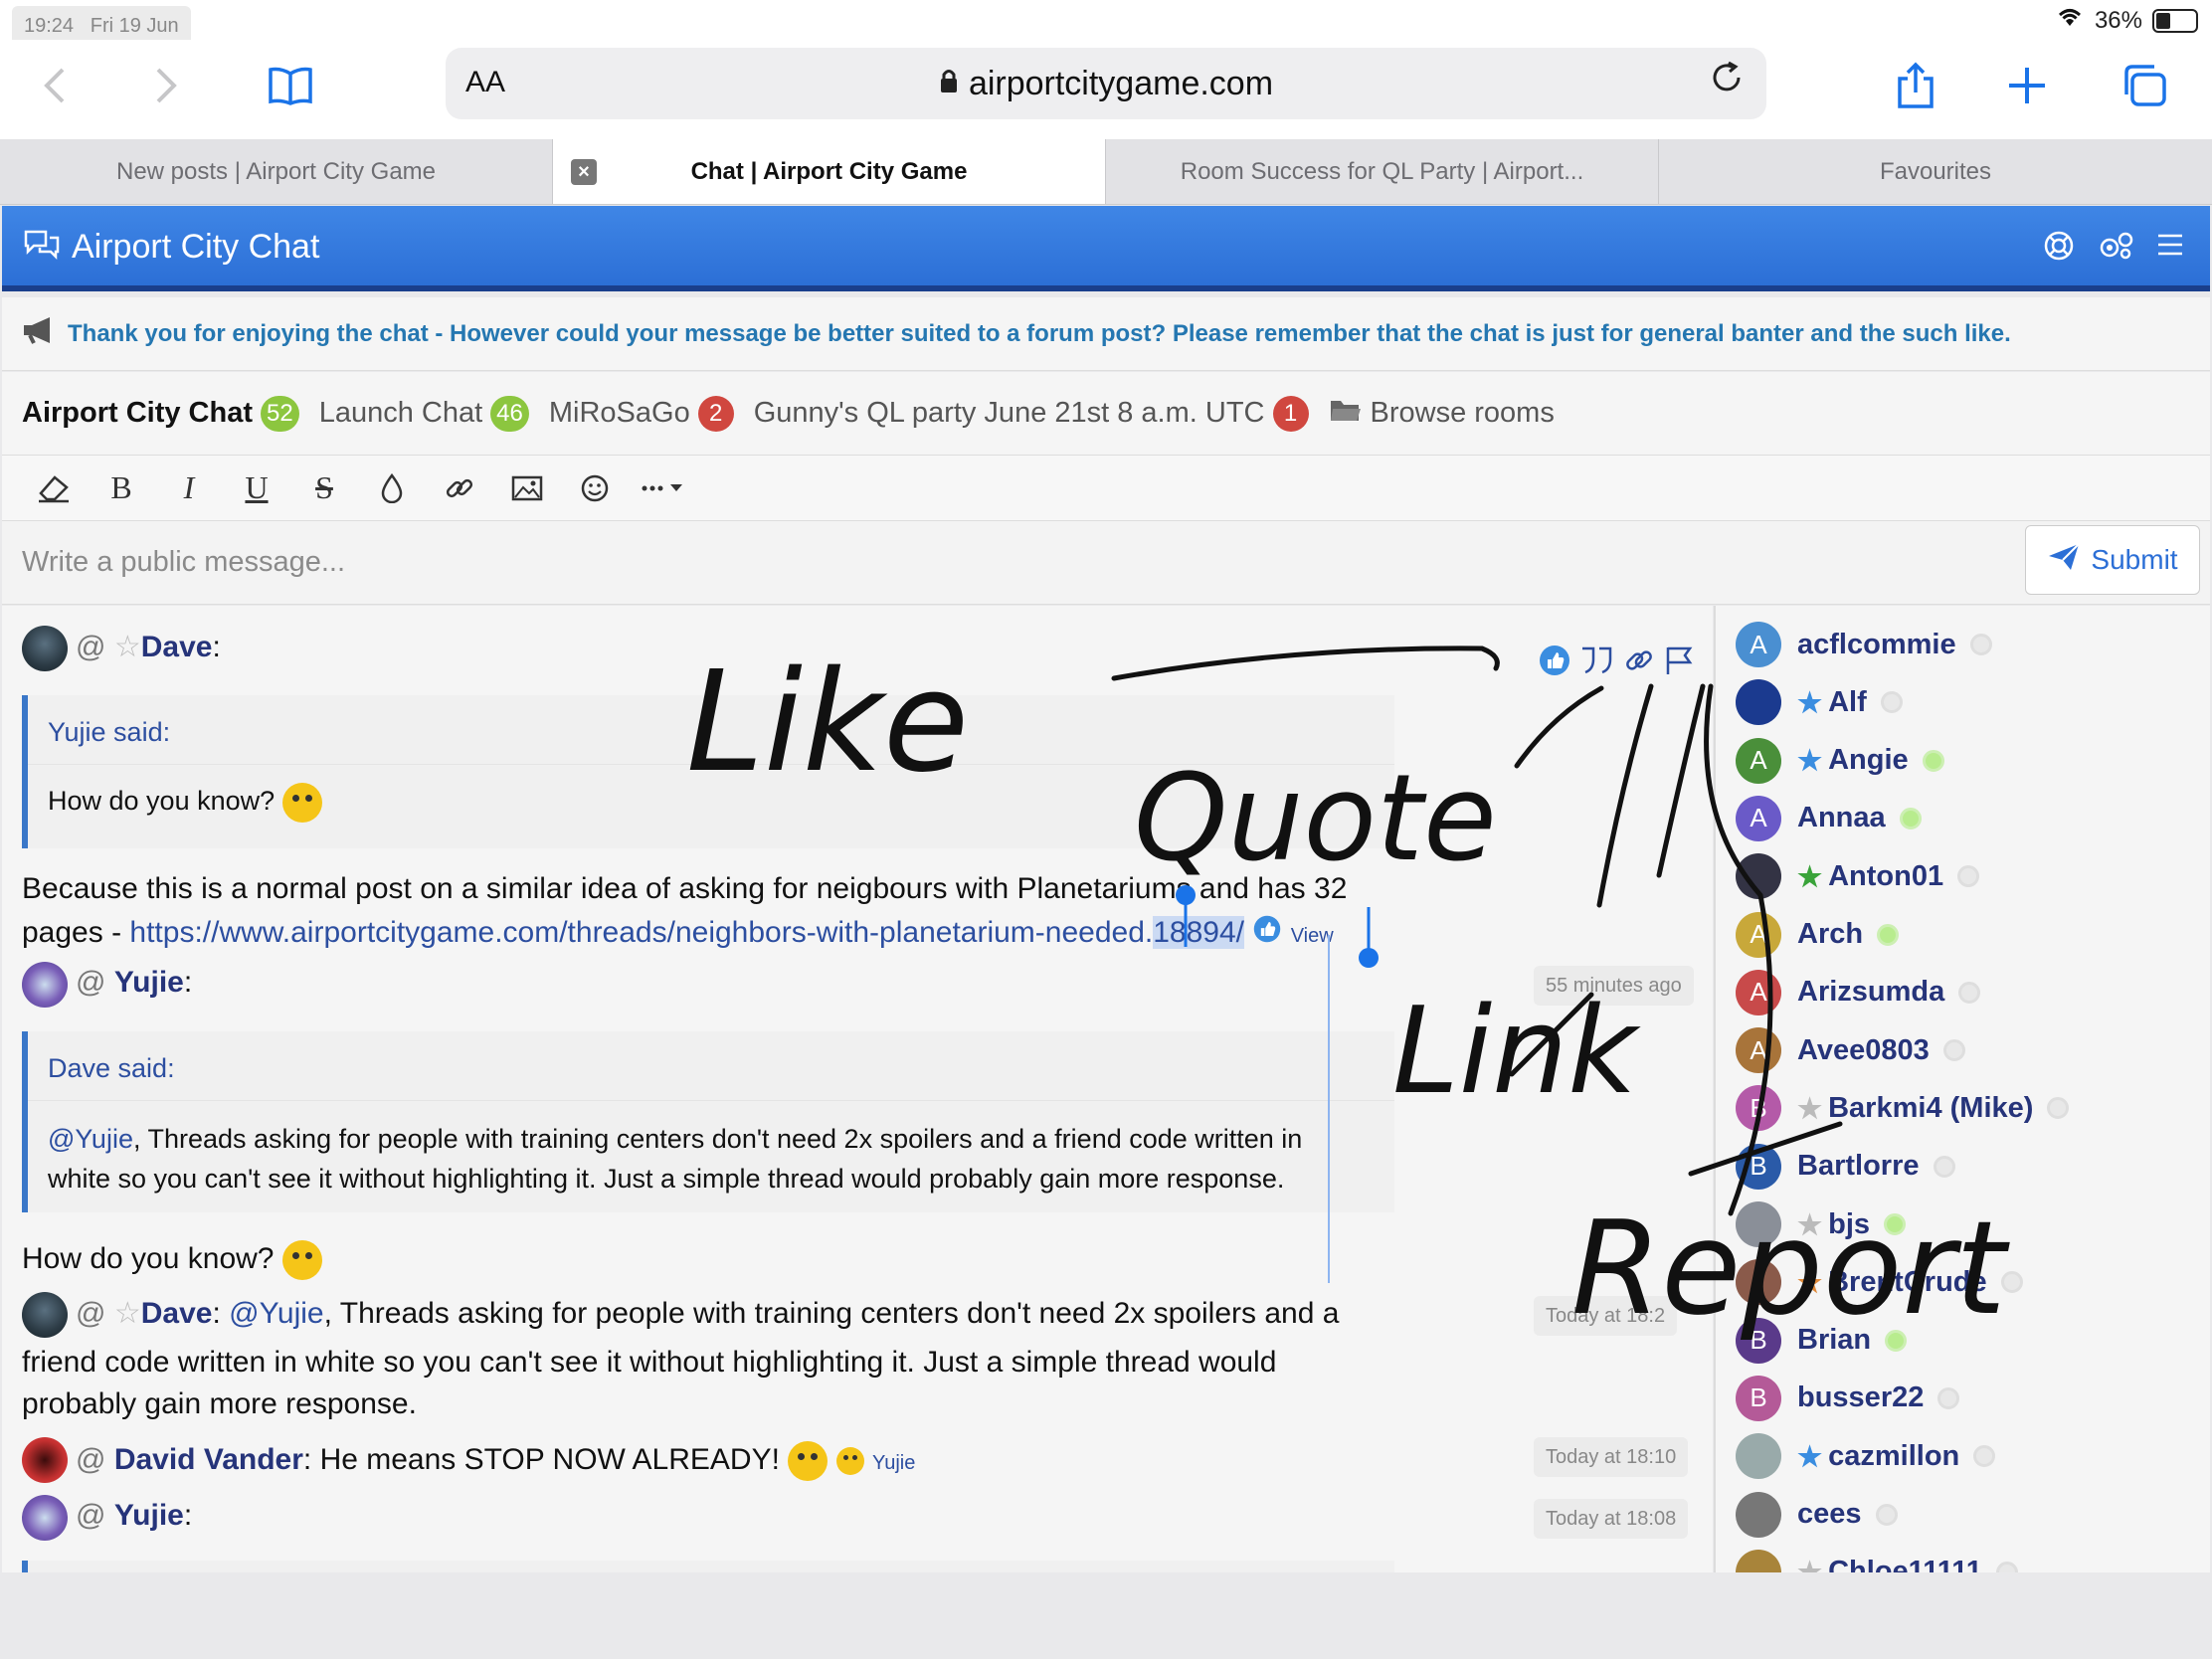  I want to click on user-list-item: ★ Alf, so click(1819, 702).